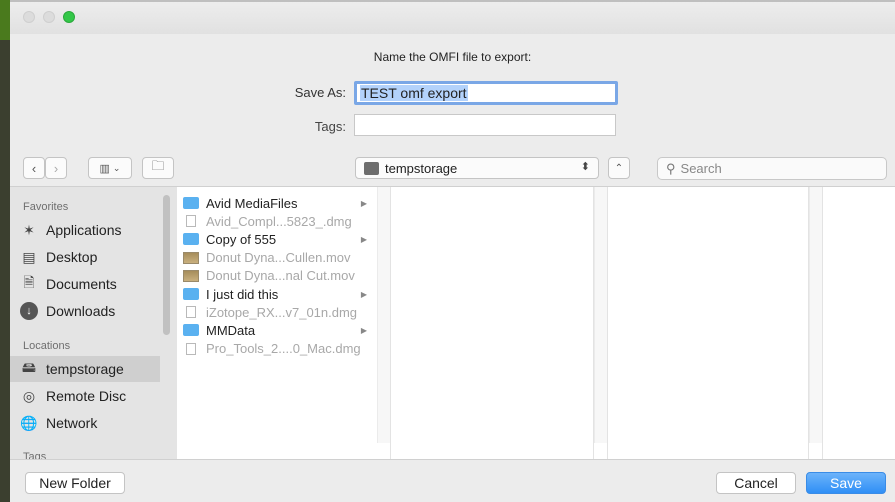  I want to click on save-as-value: TEST omf export, so click(414, 93).